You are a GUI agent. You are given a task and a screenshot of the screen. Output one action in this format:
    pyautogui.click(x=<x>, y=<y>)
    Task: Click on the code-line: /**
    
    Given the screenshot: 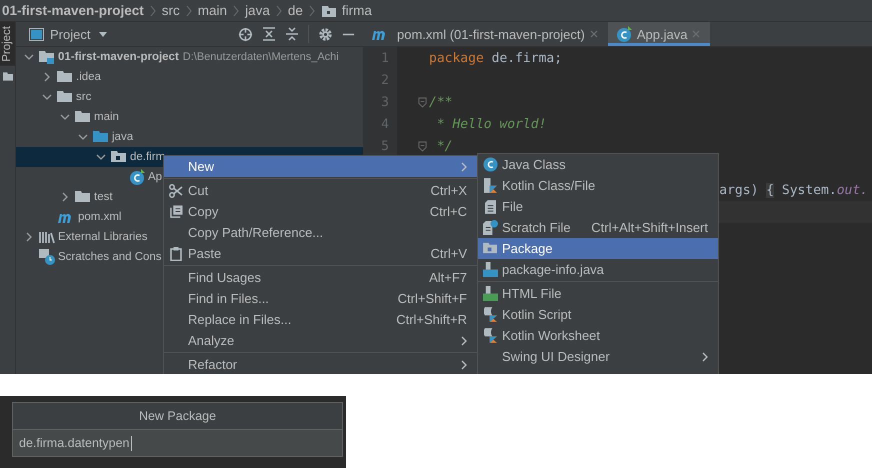 What is the action you would take?
    pyautogui.click(x=440, y=102)
    